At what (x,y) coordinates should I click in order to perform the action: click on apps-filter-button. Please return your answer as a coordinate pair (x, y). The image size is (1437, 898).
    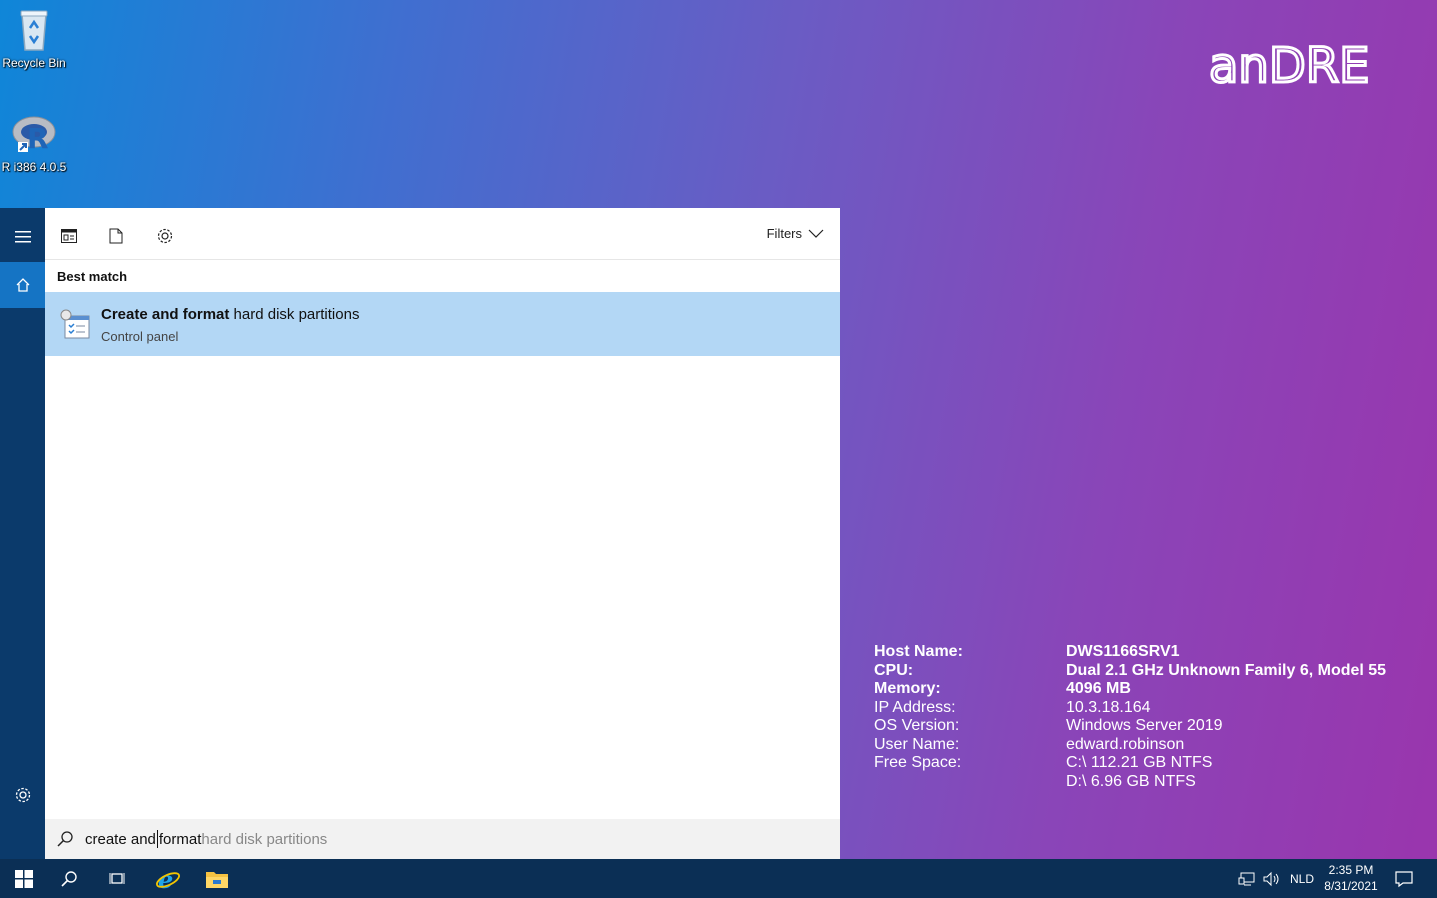
    Looking at the image, I should click on (69, 236).